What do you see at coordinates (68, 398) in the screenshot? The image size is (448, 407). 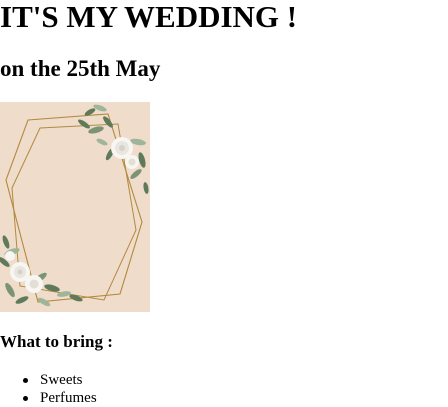 I see `list-item-label: Perfumes` at bounding box center [68, 398].